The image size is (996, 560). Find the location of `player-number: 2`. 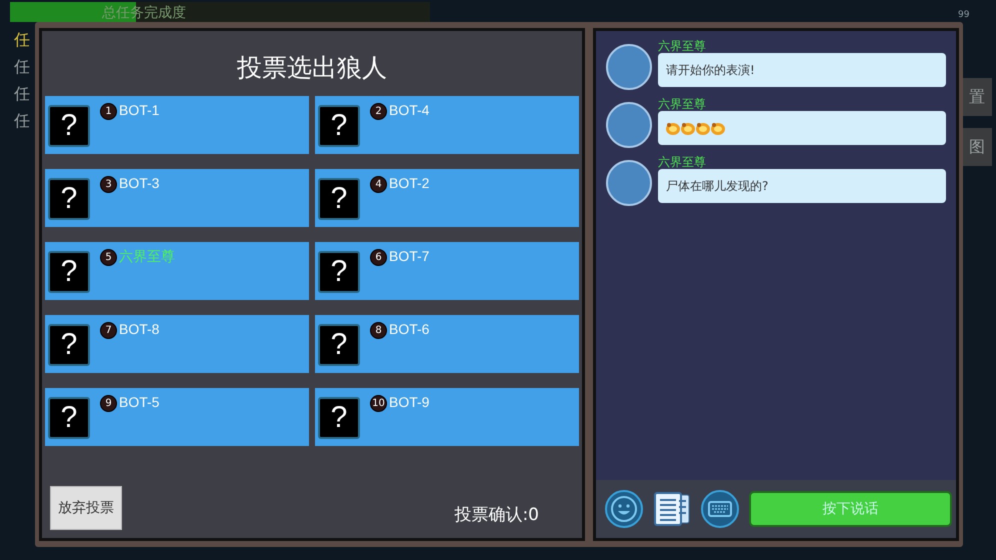

player-number: 2 is located at coordinates (378, 111).